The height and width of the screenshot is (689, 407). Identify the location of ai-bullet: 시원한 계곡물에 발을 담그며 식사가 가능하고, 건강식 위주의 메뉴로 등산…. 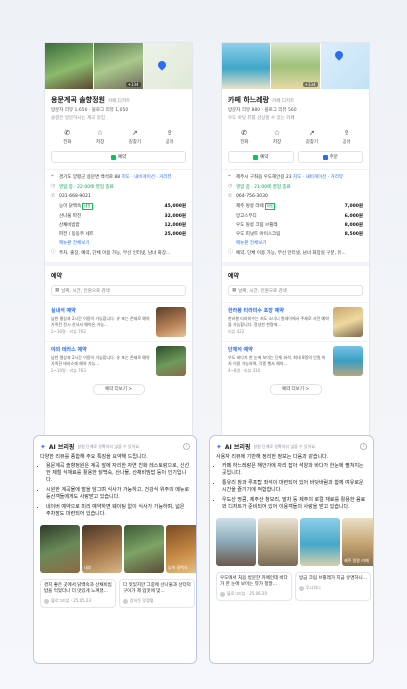
(118, 494).